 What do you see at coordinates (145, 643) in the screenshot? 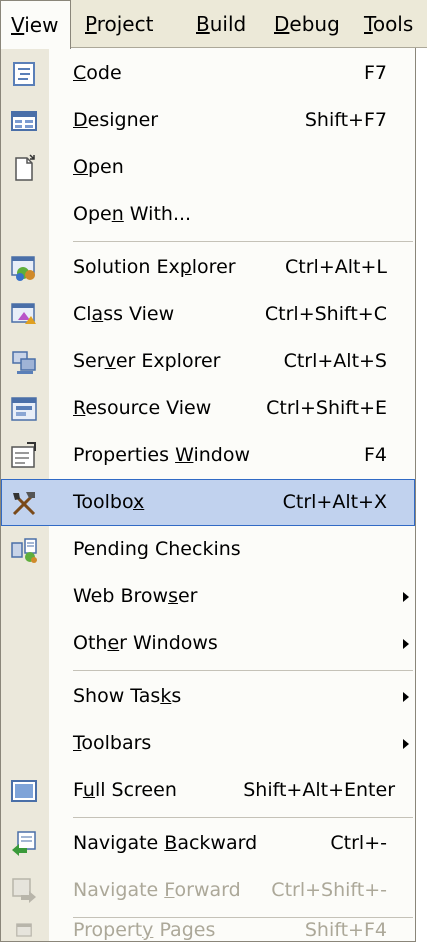
I see `menu-item-label: Other Windows` at bounding box center [145, 643].